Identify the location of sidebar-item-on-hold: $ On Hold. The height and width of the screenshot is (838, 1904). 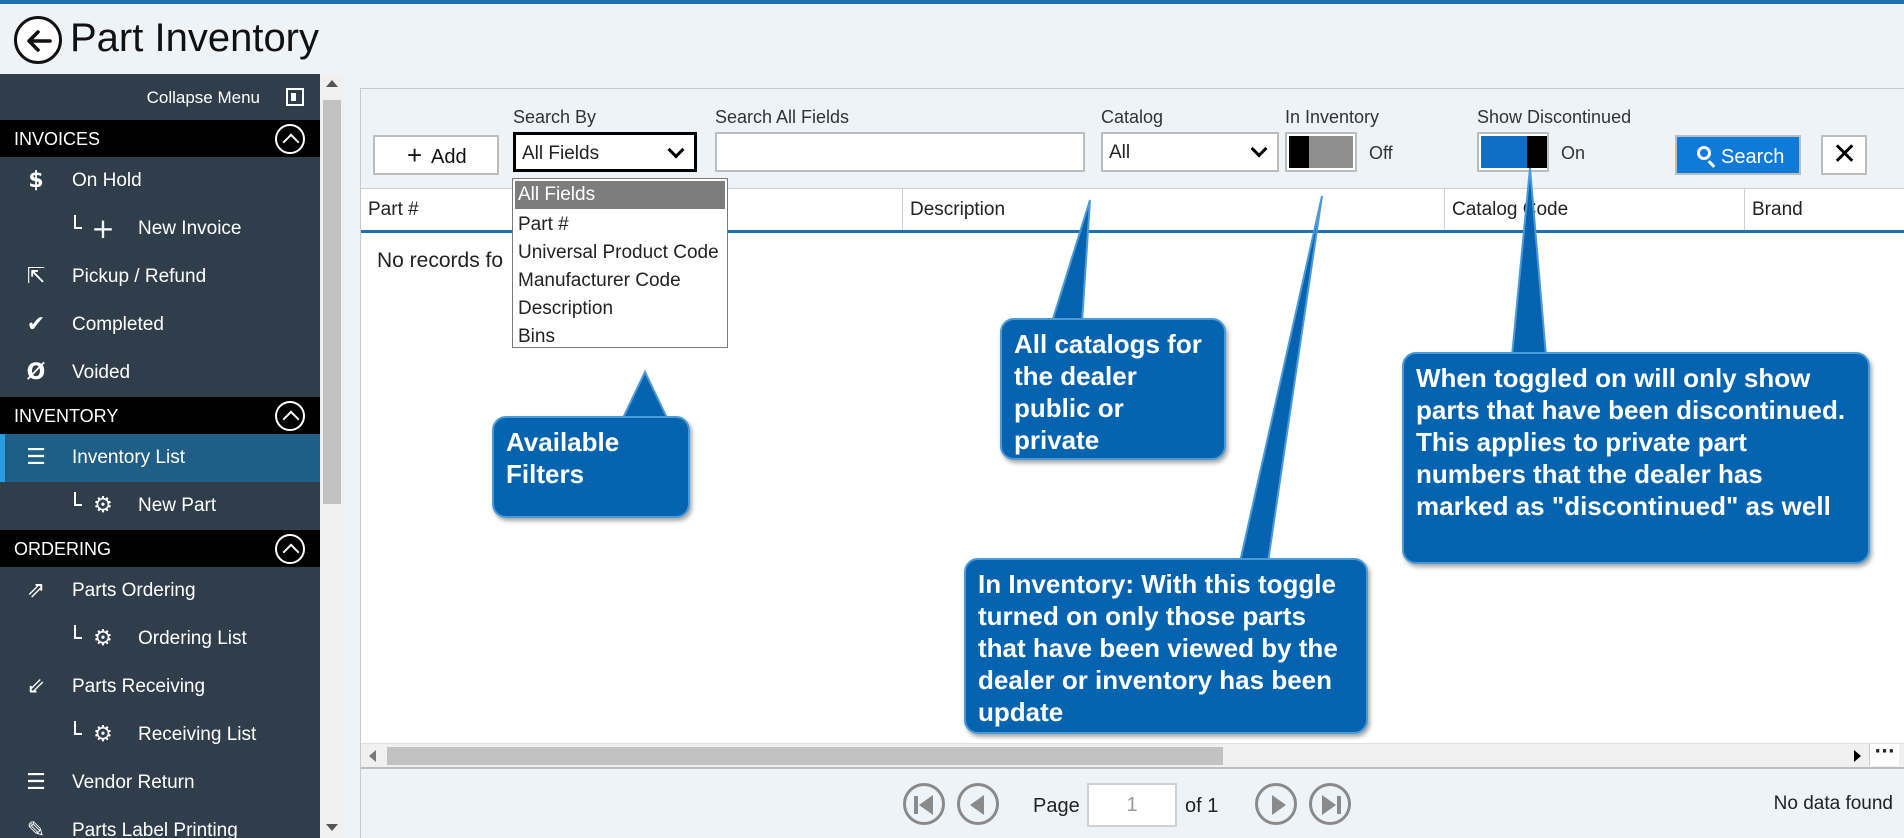
(160, 181).